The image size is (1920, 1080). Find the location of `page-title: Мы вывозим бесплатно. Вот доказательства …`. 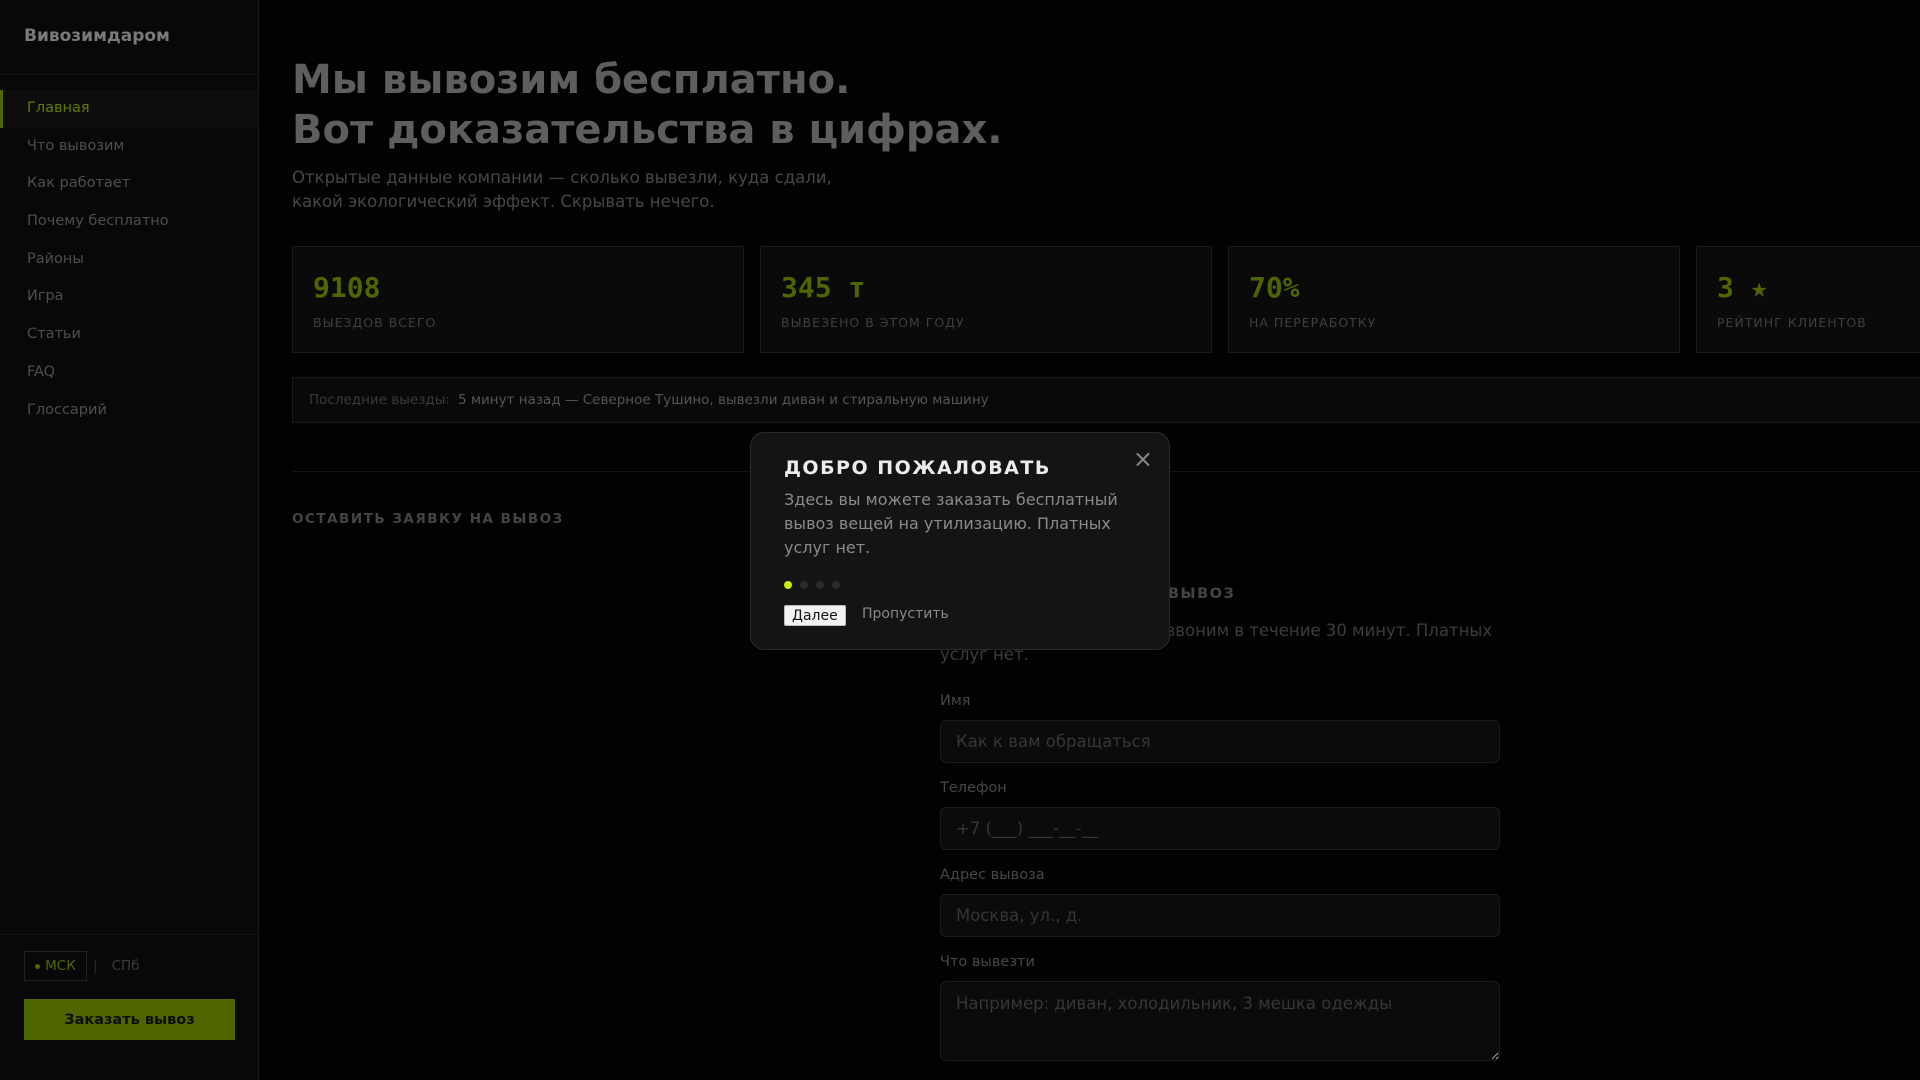

page-title: Мы вывозим бесплатно. Вот доказательства … is located at coordinates (742, 105).